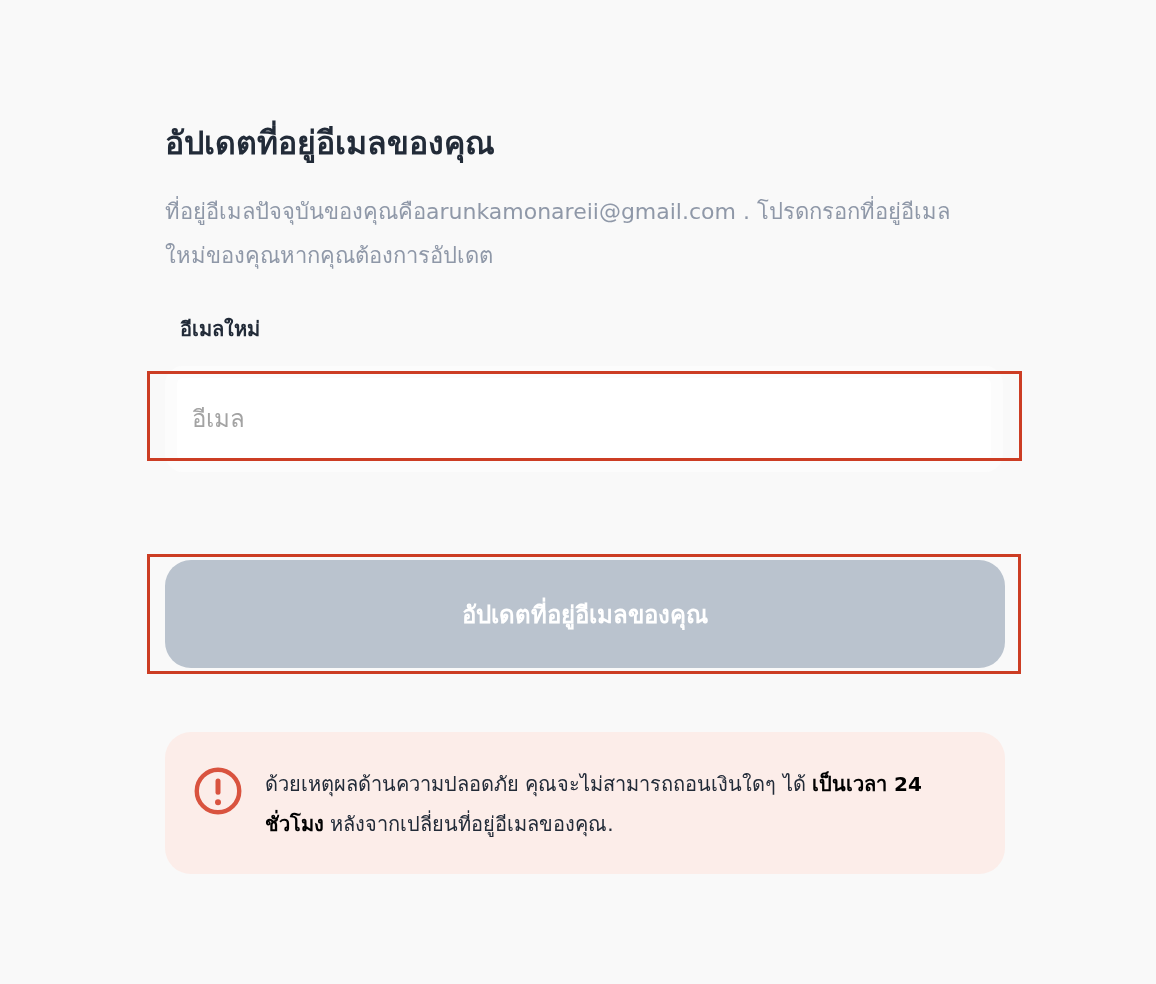 The height and width of the screenshot is (984, 1156). I want to click on page-title: อัปเดตที่อยู่อีเมลของคุณ, so click(585, 143).